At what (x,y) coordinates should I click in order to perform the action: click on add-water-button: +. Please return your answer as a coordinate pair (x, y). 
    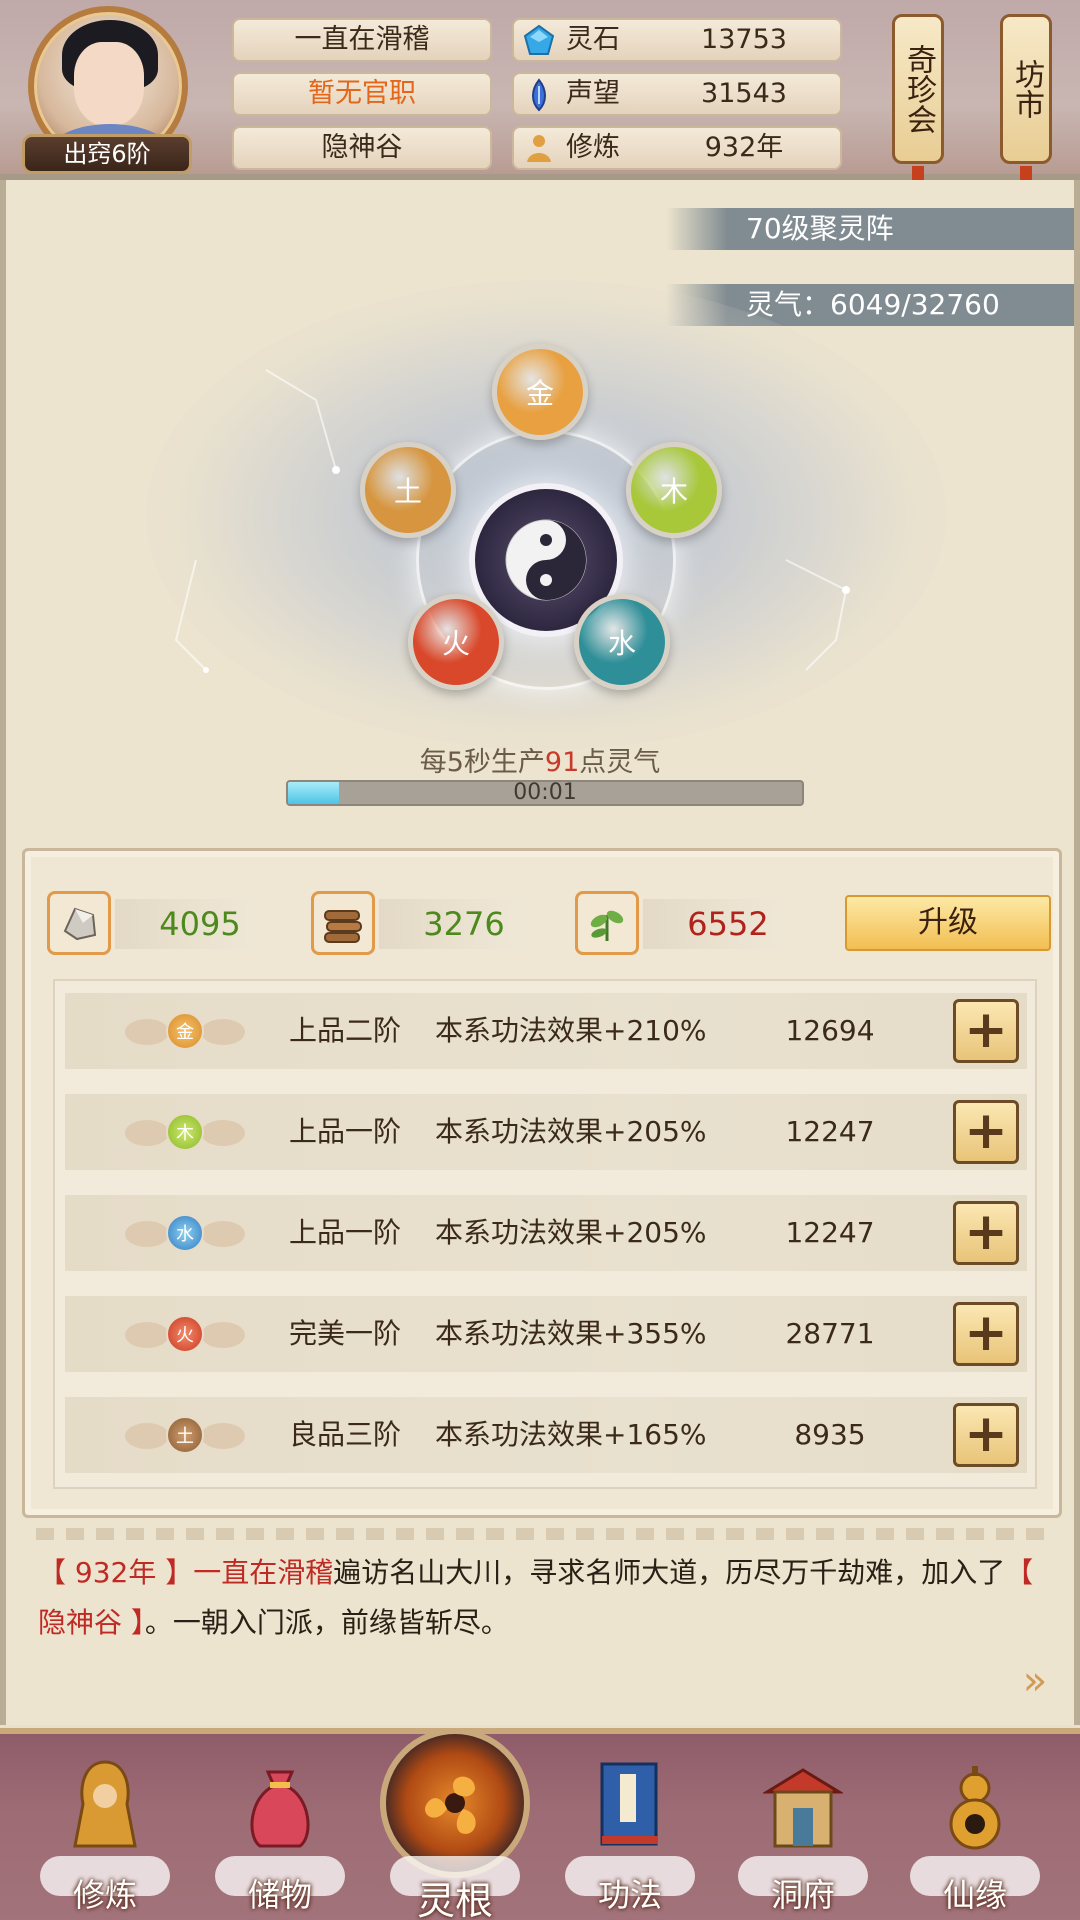
    Looking at the image, I should click on (986, 1233).